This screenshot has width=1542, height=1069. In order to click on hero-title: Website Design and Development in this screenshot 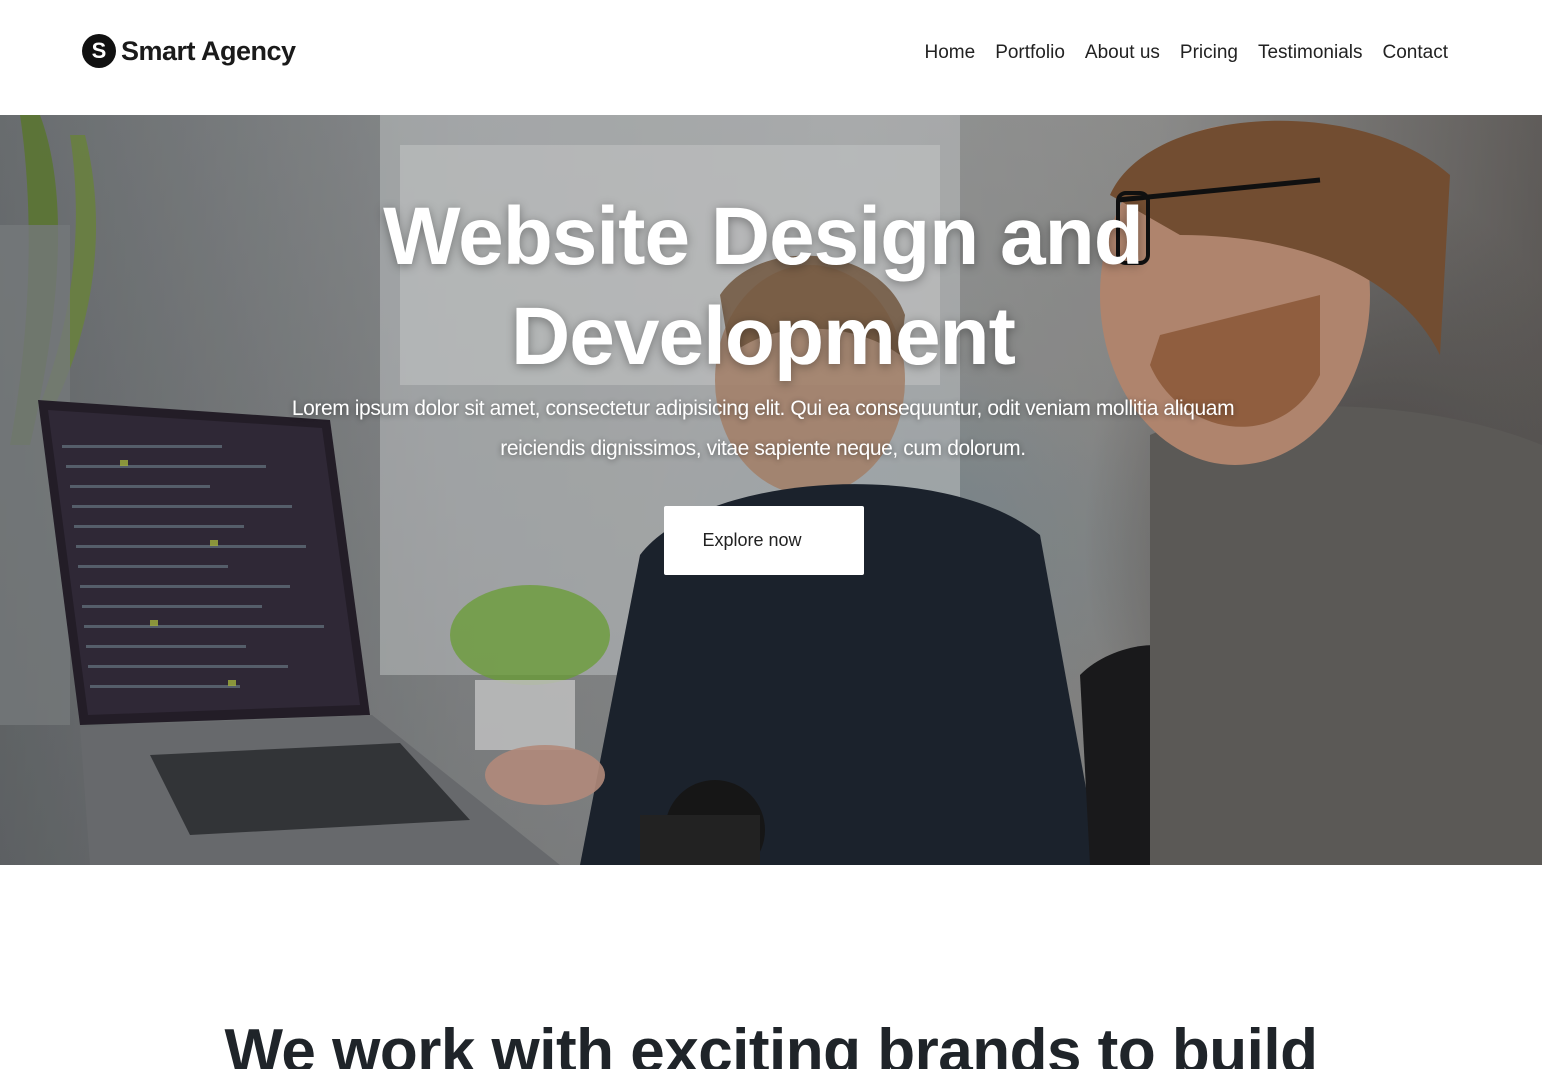, I will do `click(763, 286)`.